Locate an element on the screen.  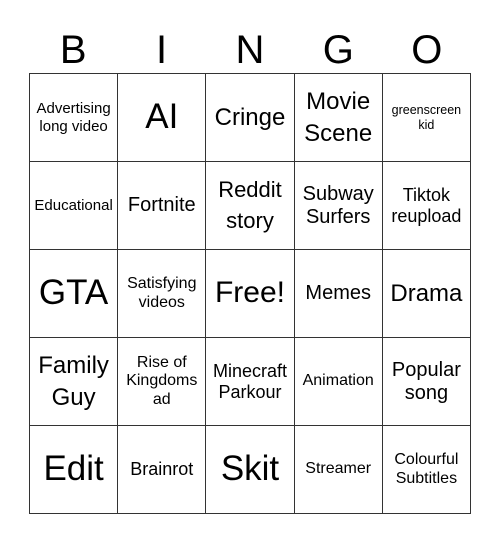
bingo-cell: Drama is located at coordinates (426, 294).